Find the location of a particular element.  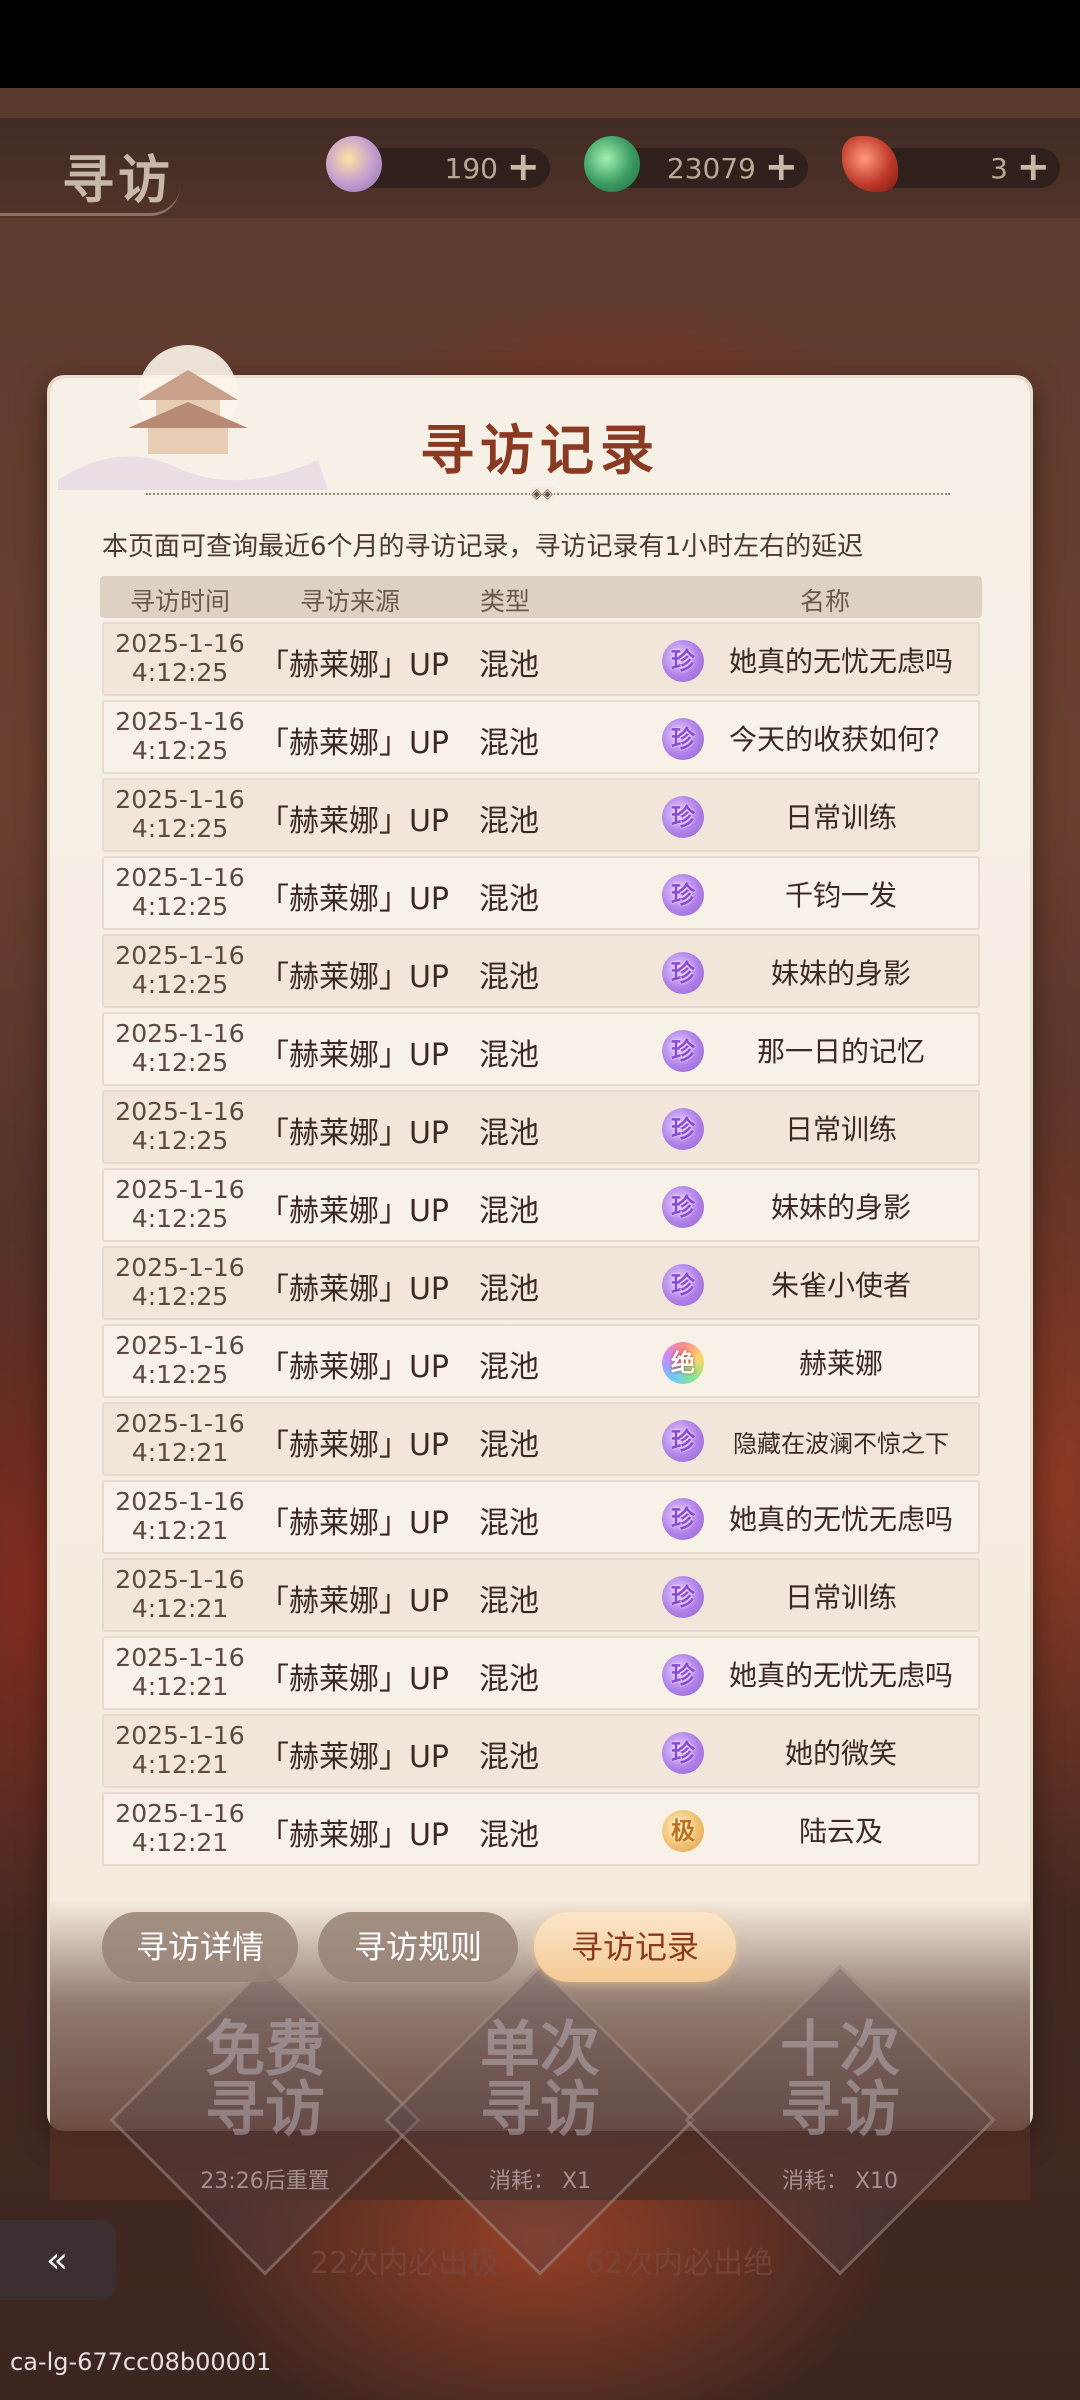

back-button: « is located at coordinates (58, 2260).